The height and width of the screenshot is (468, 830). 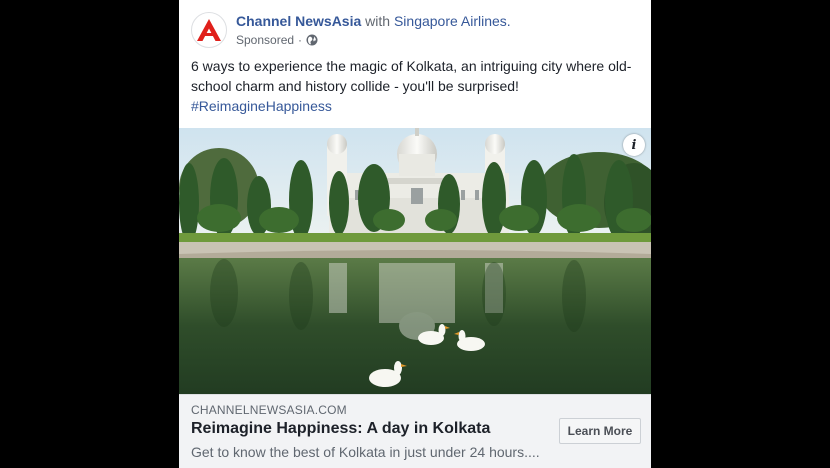 What do you see at coordinates (340, 429) in the screenshot?
I see `link-title: Reimagine Happiness: A day in Kolkata` at bounding box center [340, 429].